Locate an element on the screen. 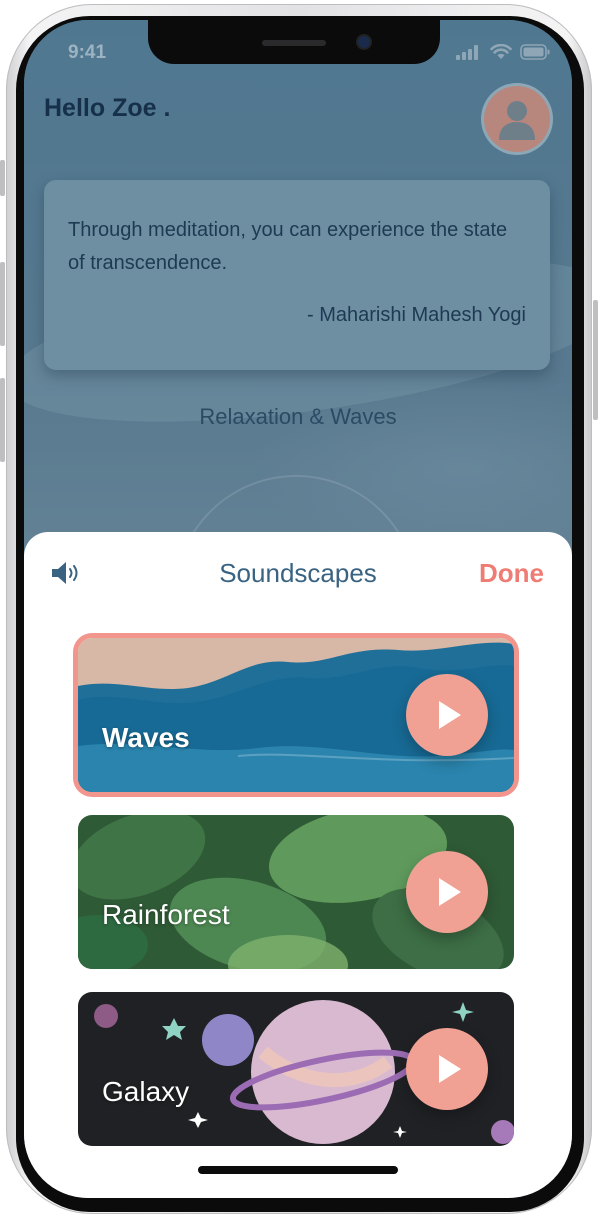 This screenshot has width=600, height=1220. done-button: Done is located at coordinates (511, 573).